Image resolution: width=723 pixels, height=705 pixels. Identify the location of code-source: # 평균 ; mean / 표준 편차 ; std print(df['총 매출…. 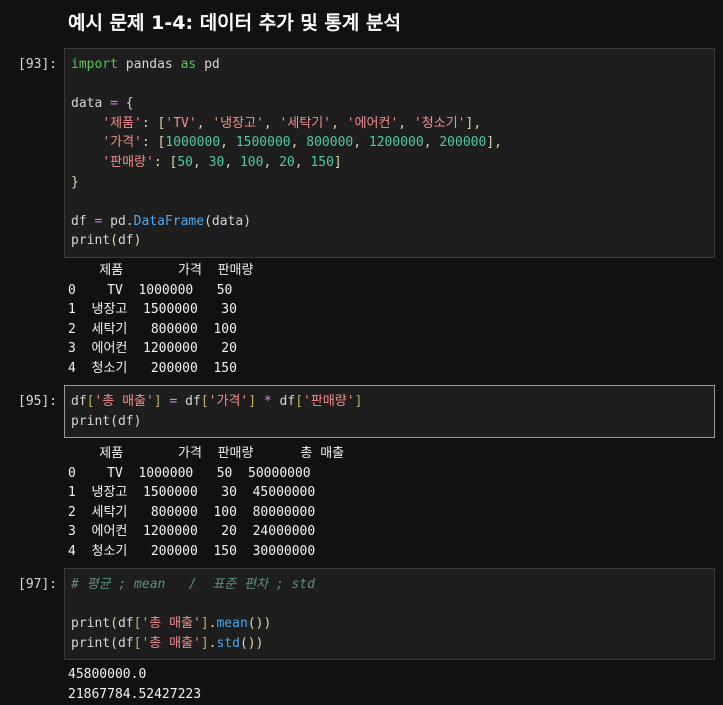
(392, 614).